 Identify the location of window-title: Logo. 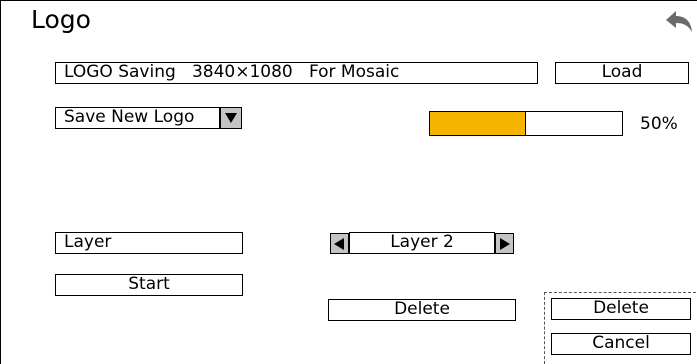
(61, 19).